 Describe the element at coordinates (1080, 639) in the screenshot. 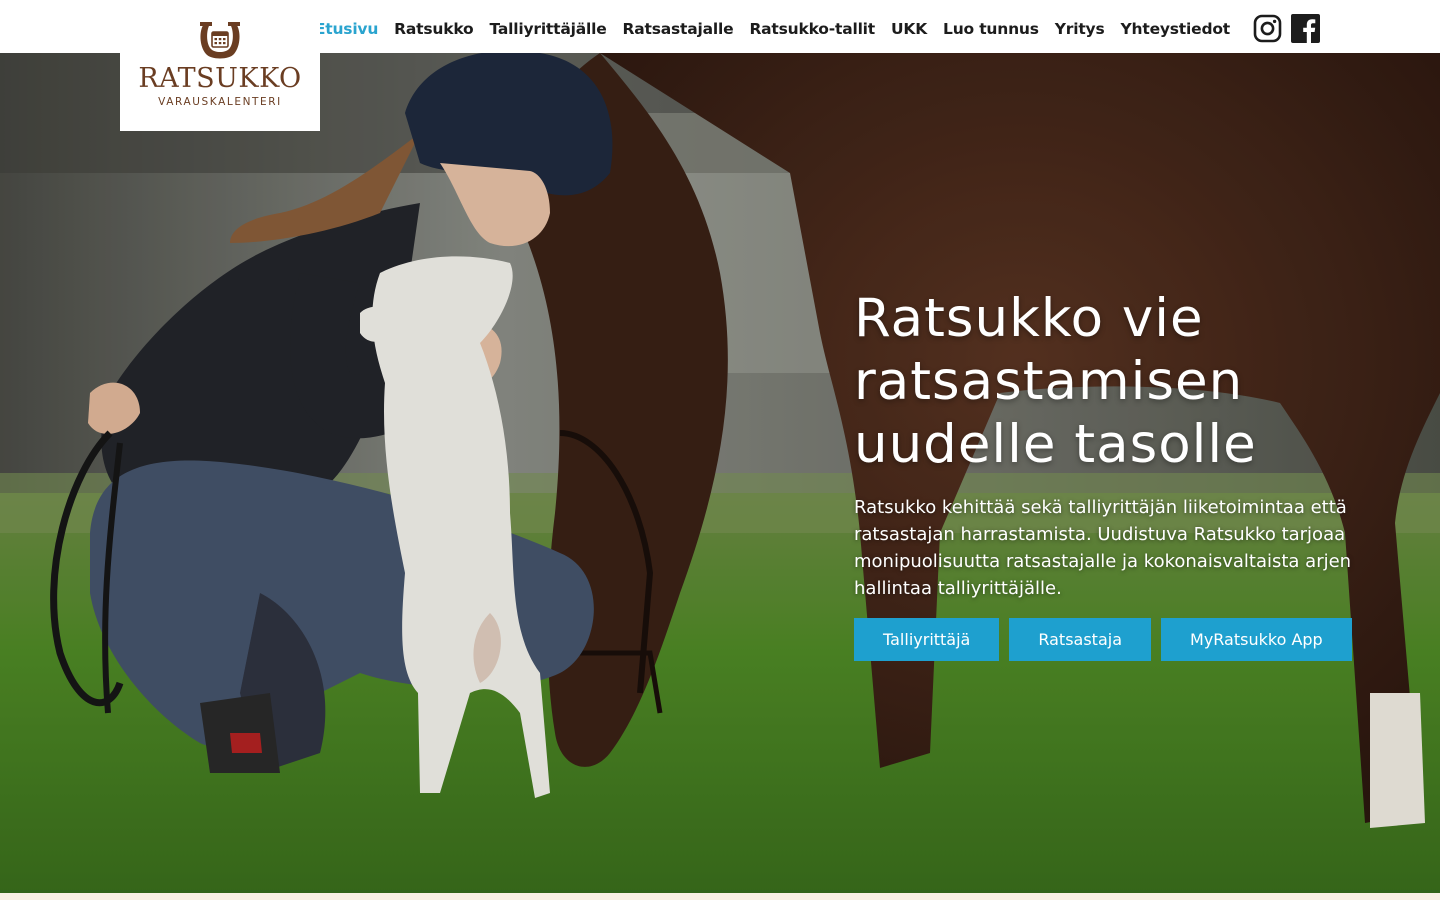

I see `ratsastaja-button: Ratsastaja` at that location.